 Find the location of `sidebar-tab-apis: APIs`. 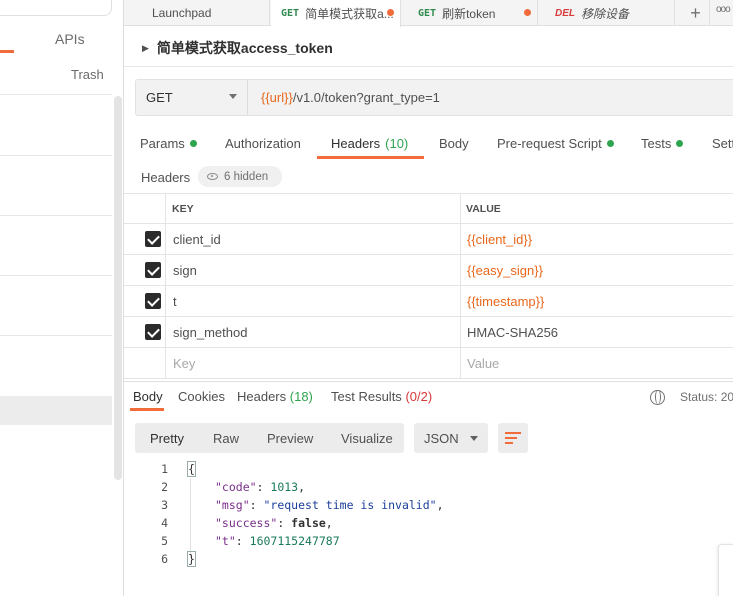

sidebar-tab-apis: APIs is located at coordinates (70, 39).